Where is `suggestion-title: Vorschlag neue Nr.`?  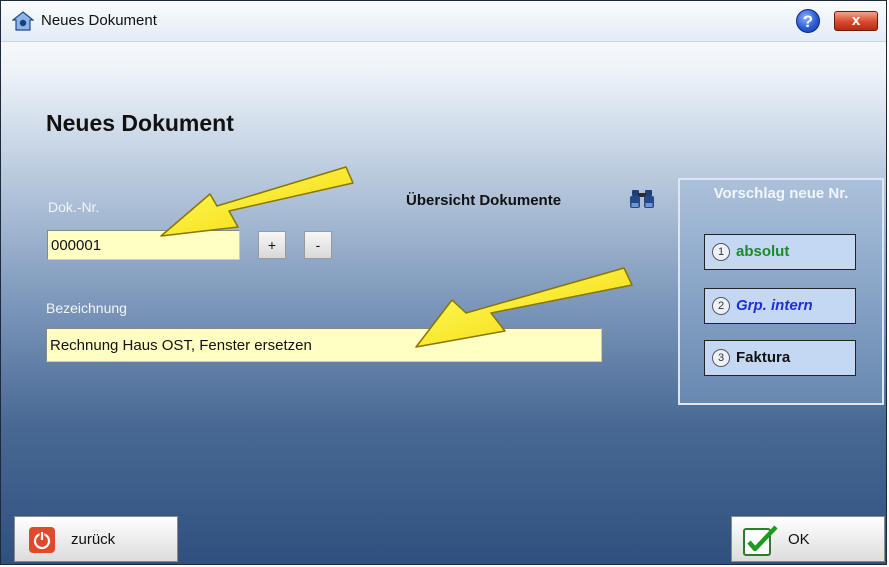 suggestion-title: Vorschlag neue Nr. is located at coordinates (781, 193).